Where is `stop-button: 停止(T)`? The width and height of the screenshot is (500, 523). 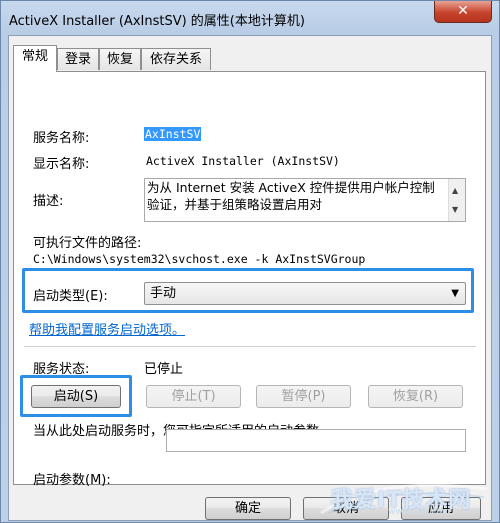
stop-button: 停止(T) is located at coordinates (193, 396).